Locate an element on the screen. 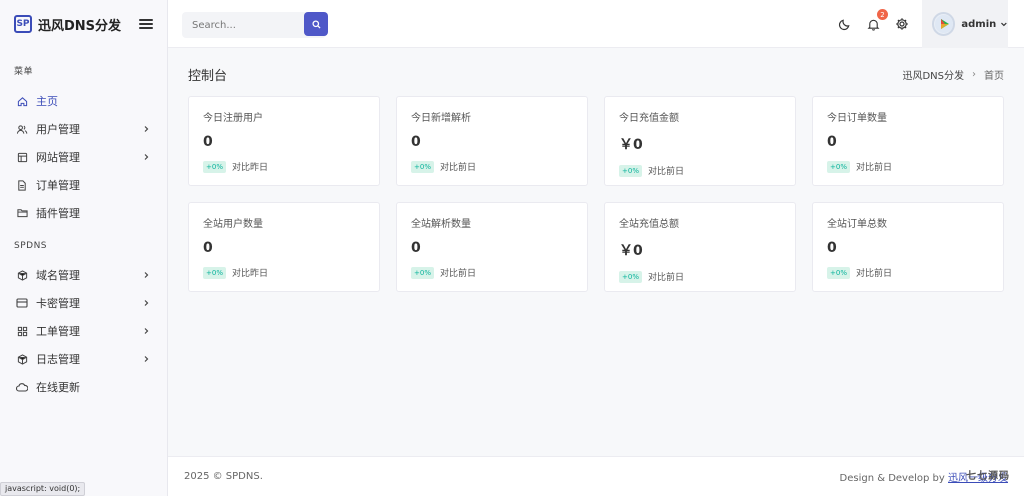  sidebar-item-main-3: 订单管理 is located at coordinates (83, 185).